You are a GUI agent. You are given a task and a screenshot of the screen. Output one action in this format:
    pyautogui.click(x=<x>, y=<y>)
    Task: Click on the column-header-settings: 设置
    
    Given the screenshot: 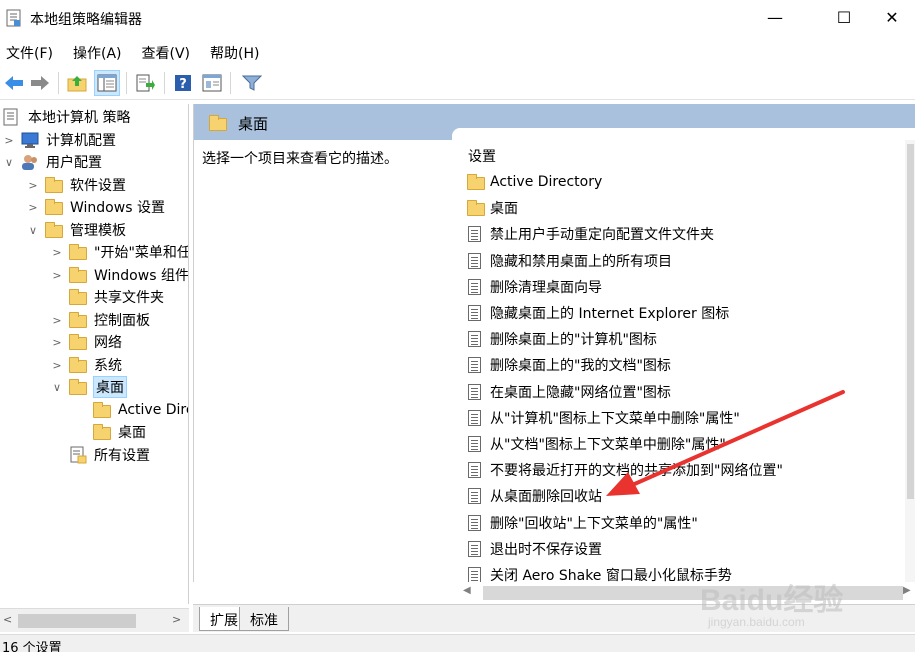 What is the action you would take?
    pyautogui.click(x=482, y=156)
    